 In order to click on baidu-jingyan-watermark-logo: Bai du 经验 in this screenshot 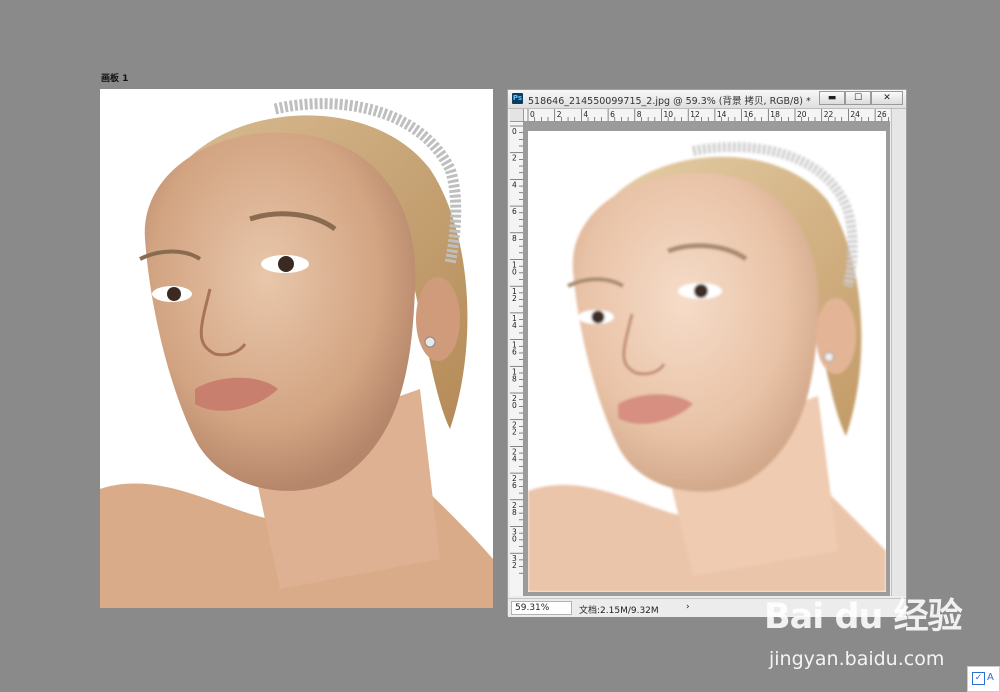, I will do `click(863, 617)`.